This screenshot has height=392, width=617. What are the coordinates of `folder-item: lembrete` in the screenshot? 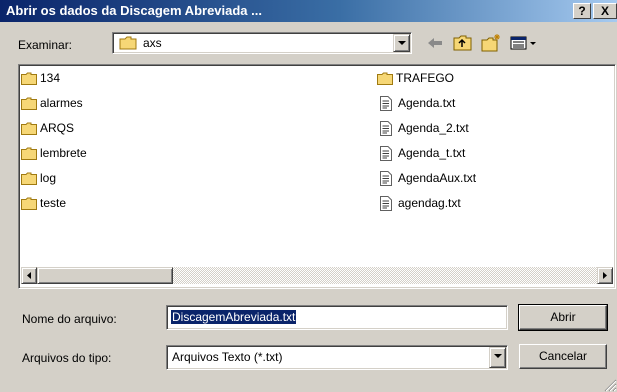 It's located at (54, 153).